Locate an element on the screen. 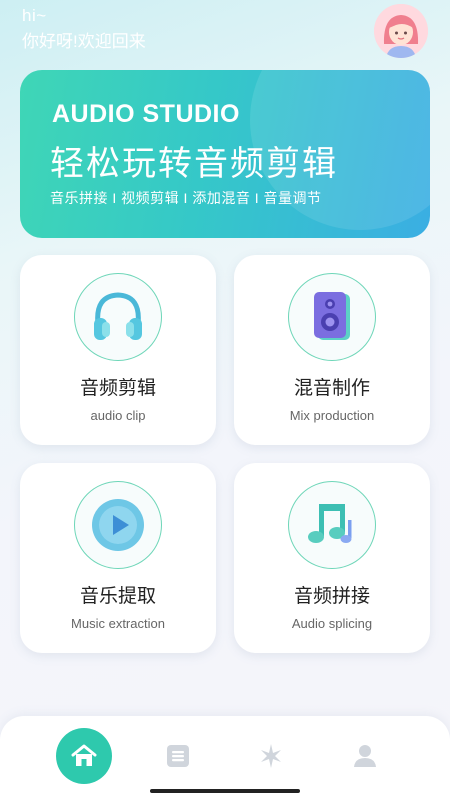 The width and height of the screenshot is (450, 800). feature-card-audio-splicing: 音频拼接 Audio splicing is located at coordinates (332, 558).